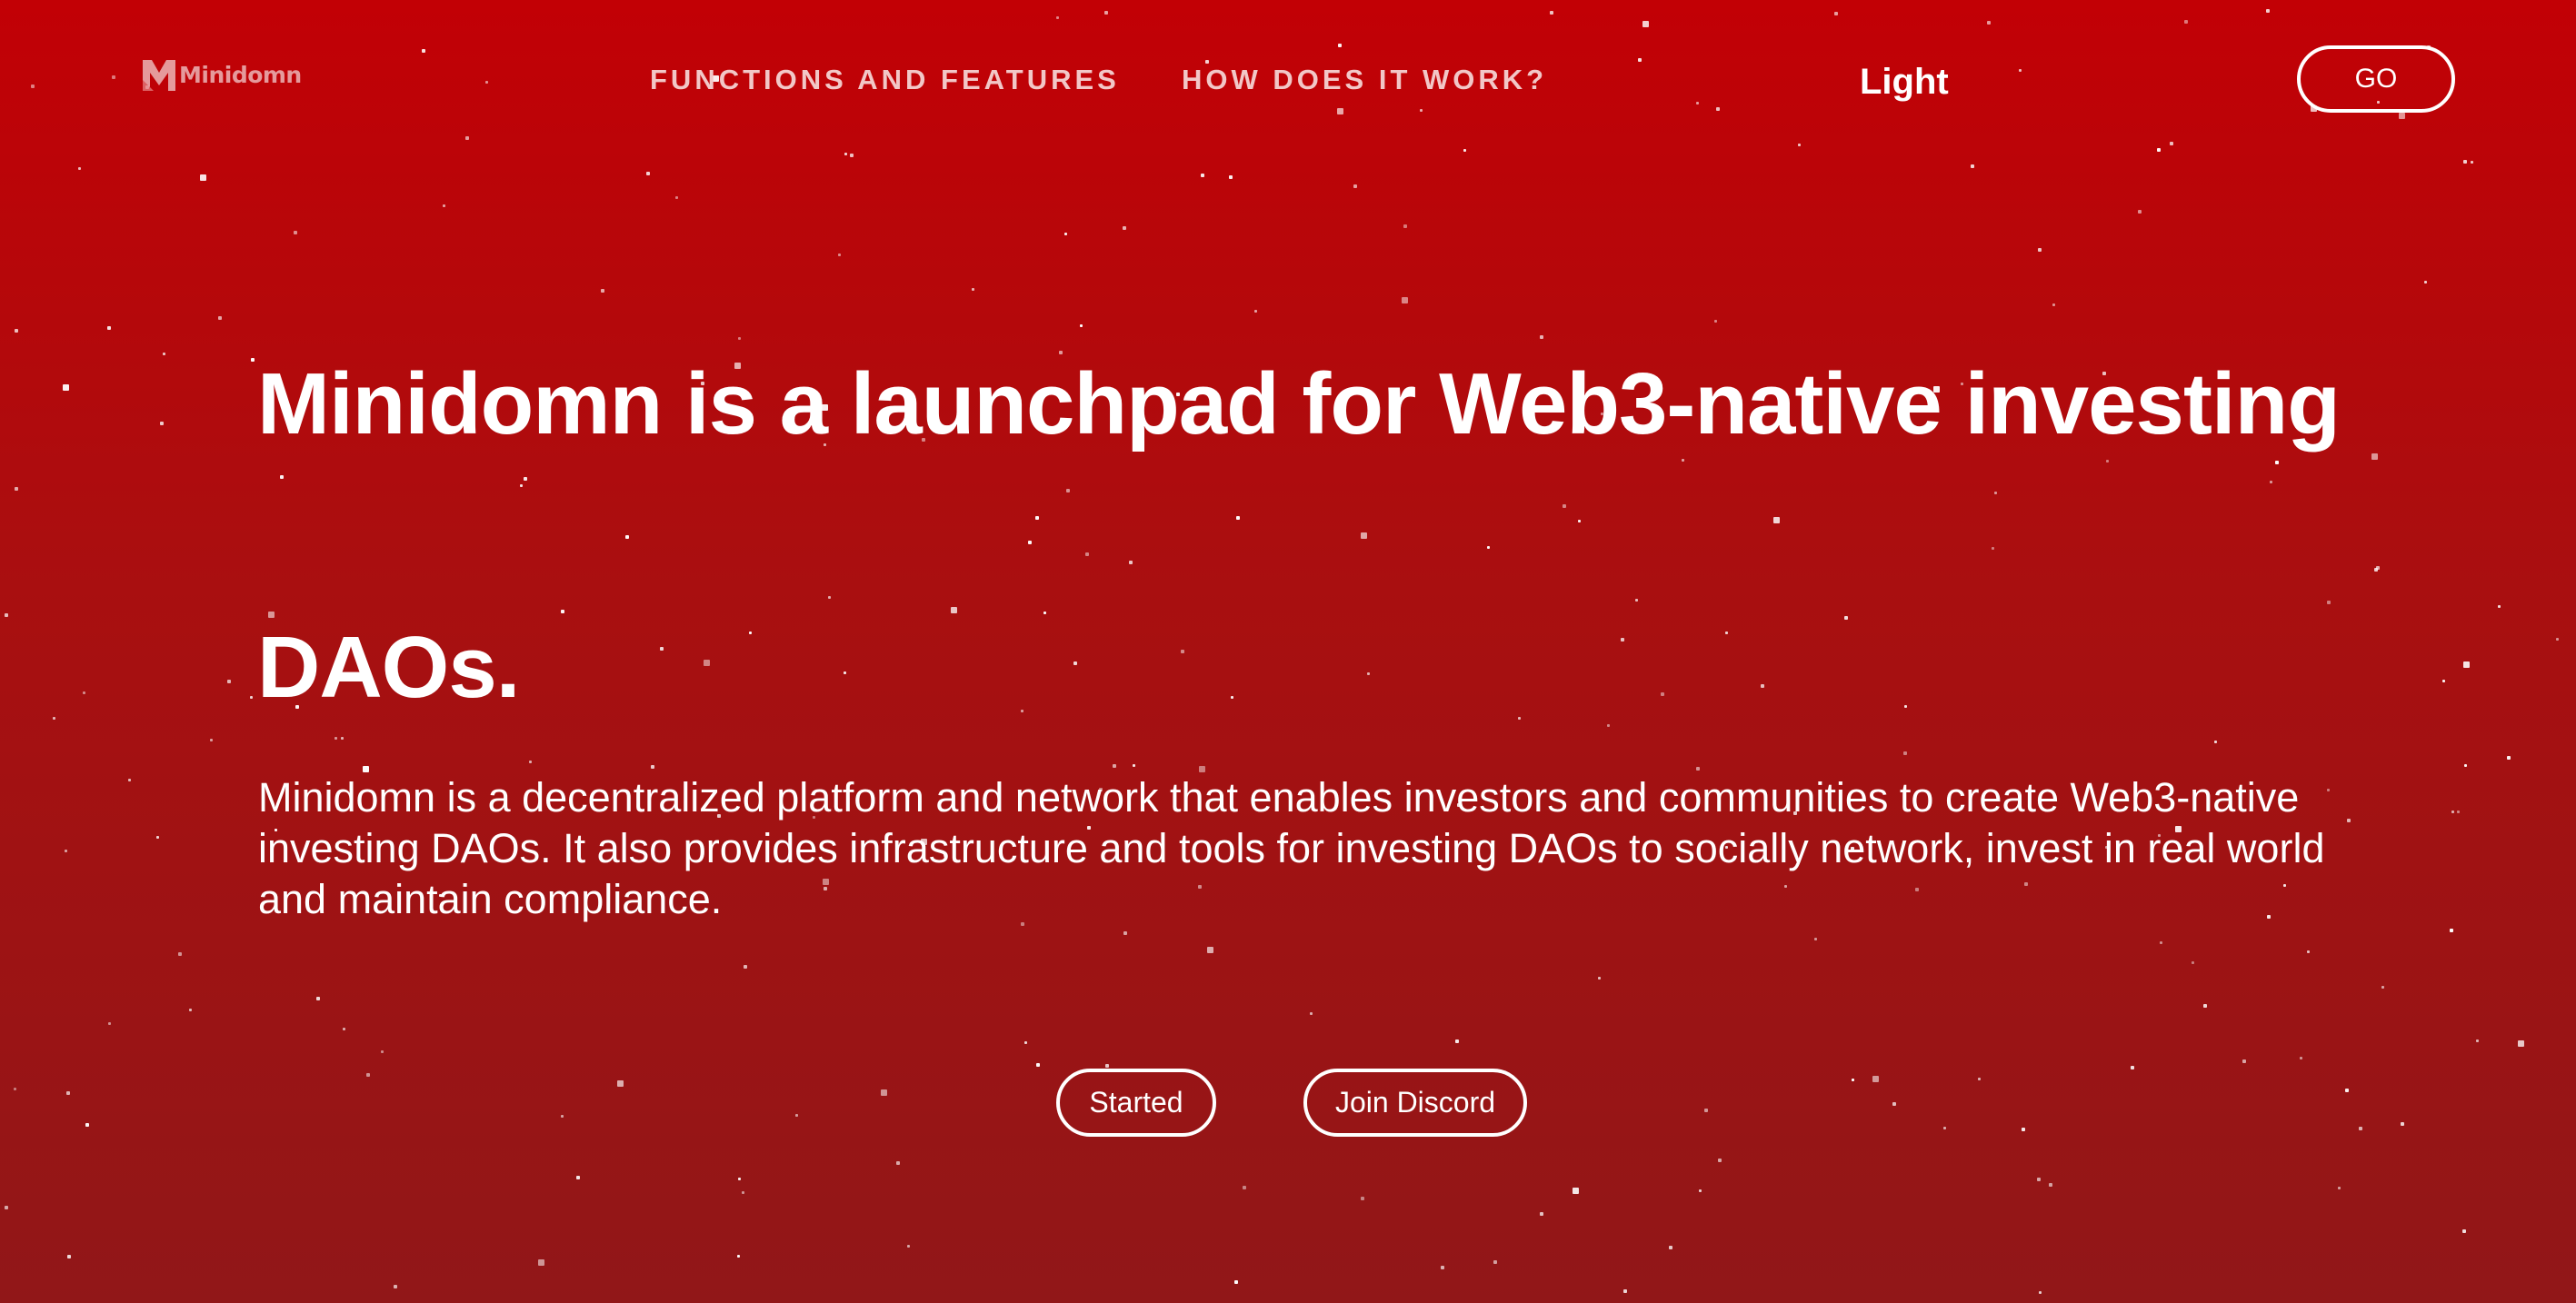  What do you see at coordinates (1415, 1103) in the screenshot?
I see `join-discord-button: Join Discord` at bounding box center [1415, 1103].